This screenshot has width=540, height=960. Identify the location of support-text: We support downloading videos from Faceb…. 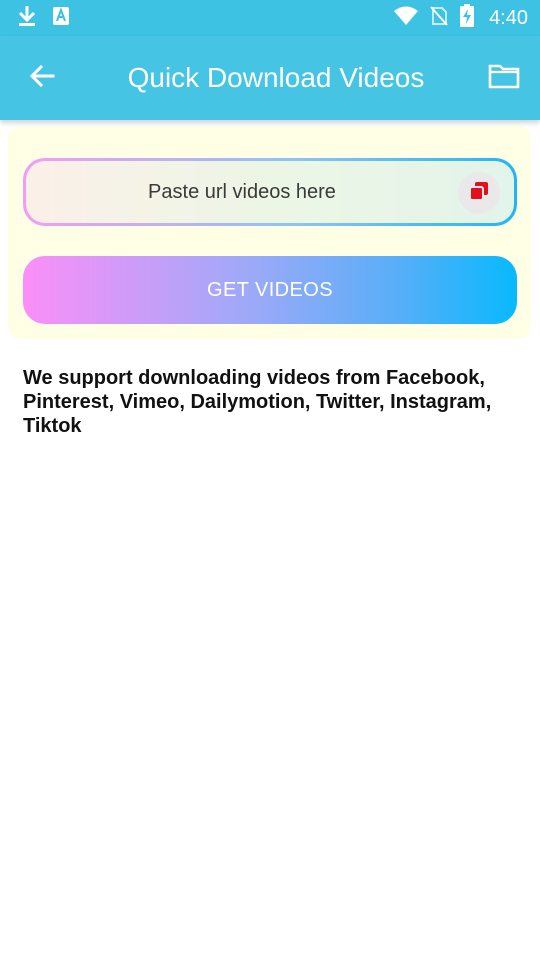
(257, 402).